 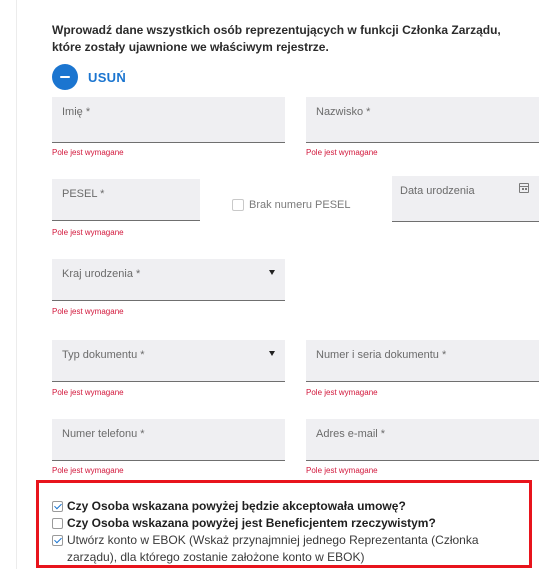 I want to click on pesel-label: PESEL *, so click(x=83, y=194).